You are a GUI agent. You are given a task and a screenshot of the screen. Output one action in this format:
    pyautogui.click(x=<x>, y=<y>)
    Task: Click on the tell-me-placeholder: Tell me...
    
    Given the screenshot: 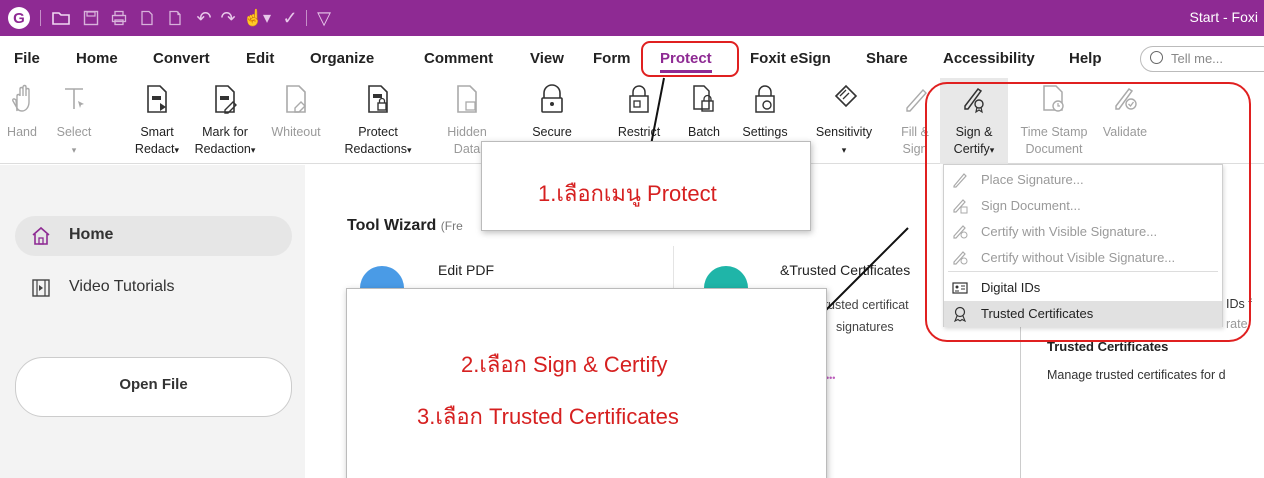 What is the action you would take?
    pyautogui.click(x=1197, y=58)
    